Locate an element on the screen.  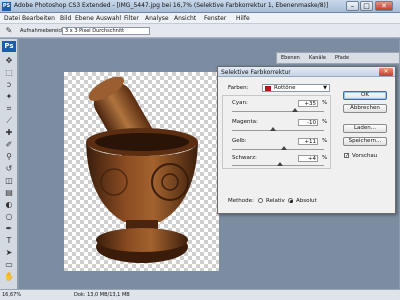
colors-label: Farben: is located at coordinates (238, 88).